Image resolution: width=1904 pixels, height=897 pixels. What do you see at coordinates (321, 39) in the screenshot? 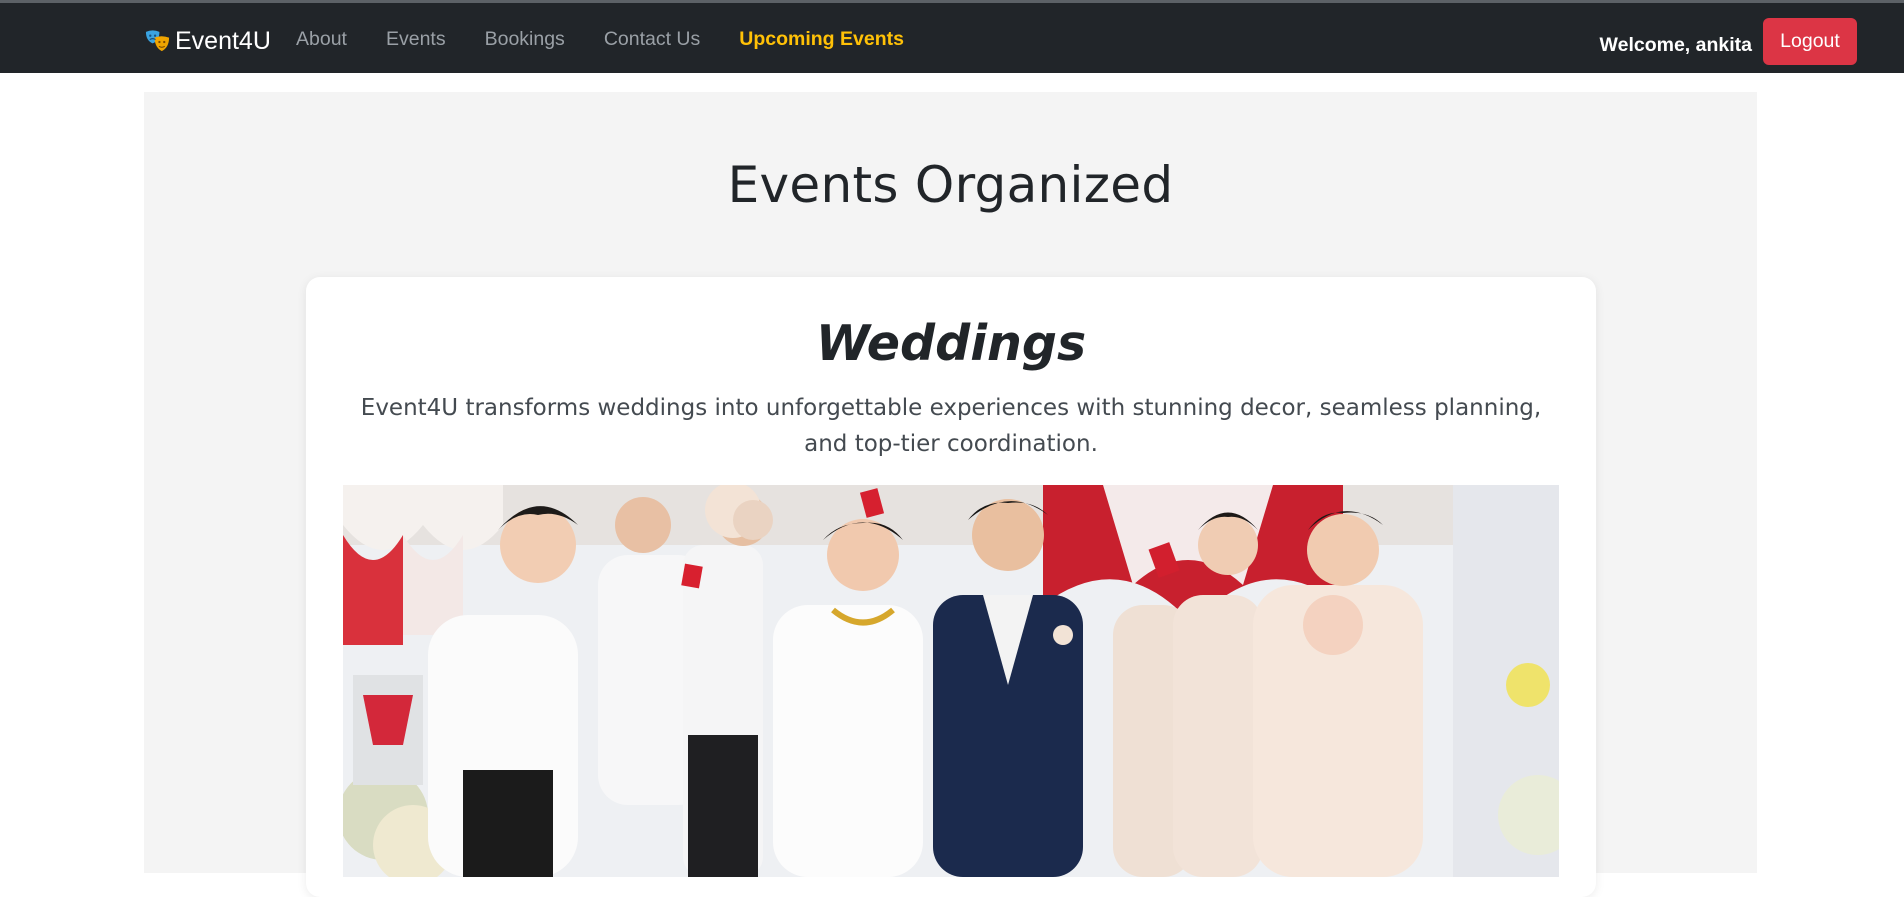
I see `nav-link-about: About` at bounding box center [321, 39].